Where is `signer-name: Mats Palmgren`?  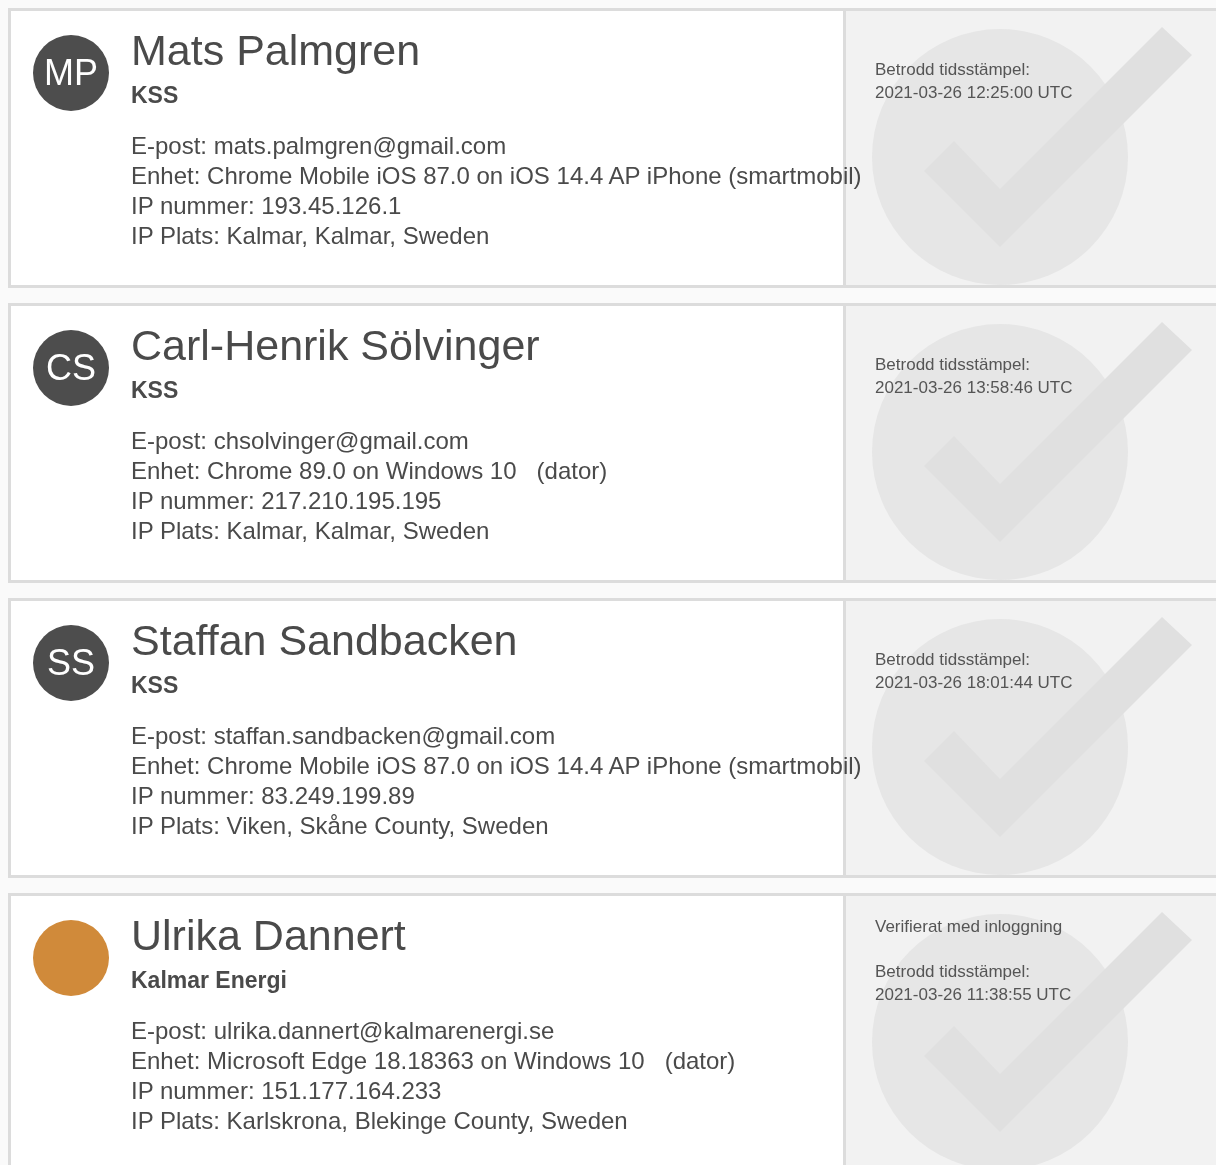 signer-name: Mats Palmgren is located at coordinates (276, 51).